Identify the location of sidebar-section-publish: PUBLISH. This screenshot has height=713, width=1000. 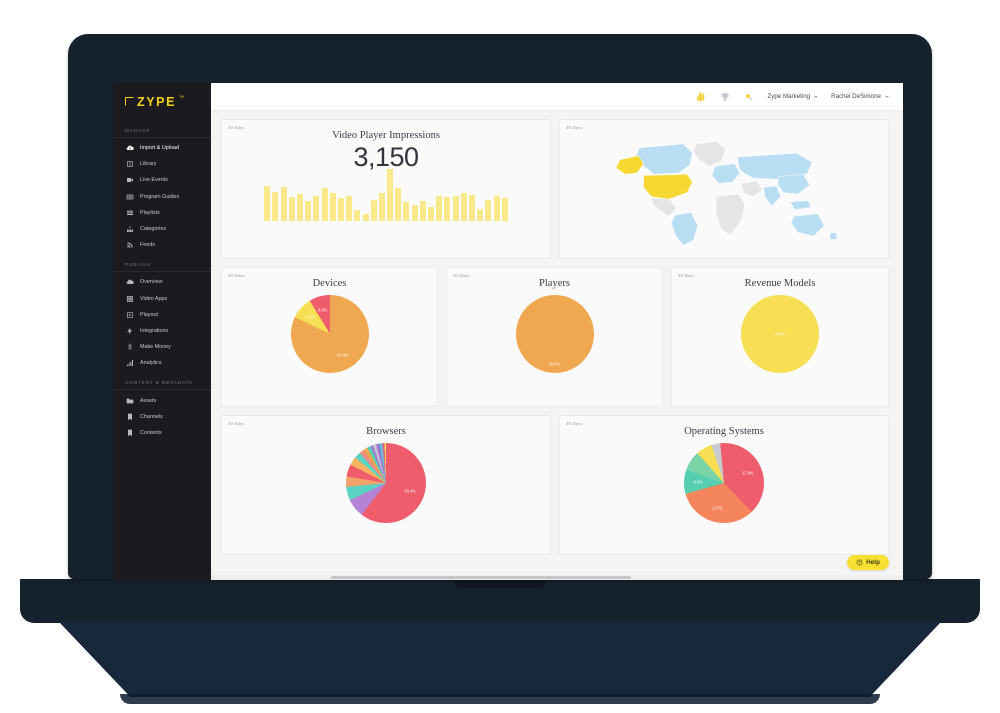
(138, 265).